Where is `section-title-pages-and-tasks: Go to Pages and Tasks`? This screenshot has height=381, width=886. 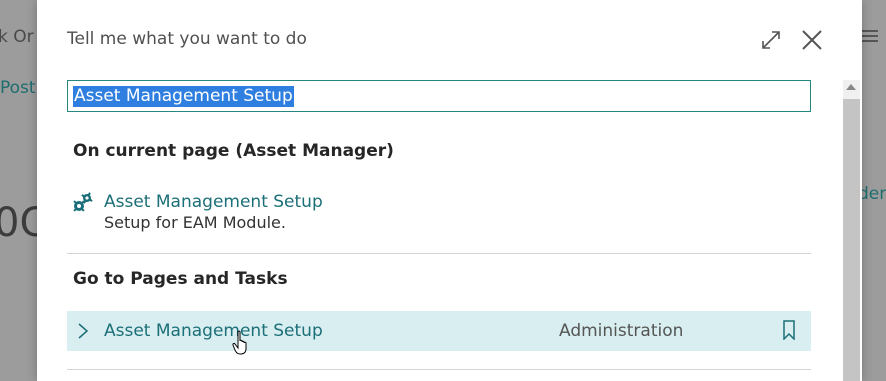 section-title-pages-and-tasks: Go to Pages and Tasks is located at coordinates (180, 279).